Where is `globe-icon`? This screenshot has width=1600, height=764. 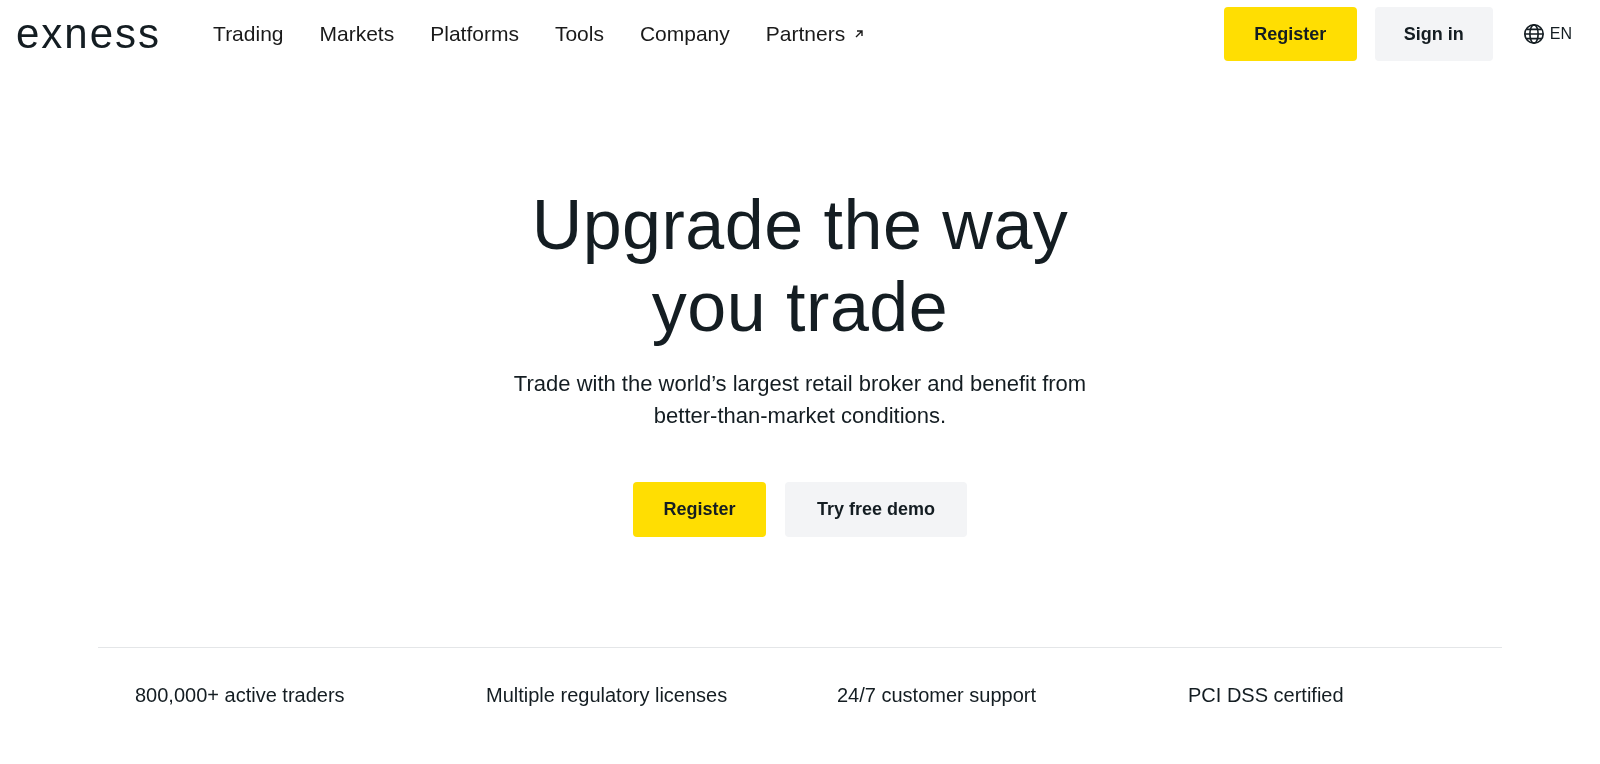
globe-icon is located at coordinates (1533, 34).